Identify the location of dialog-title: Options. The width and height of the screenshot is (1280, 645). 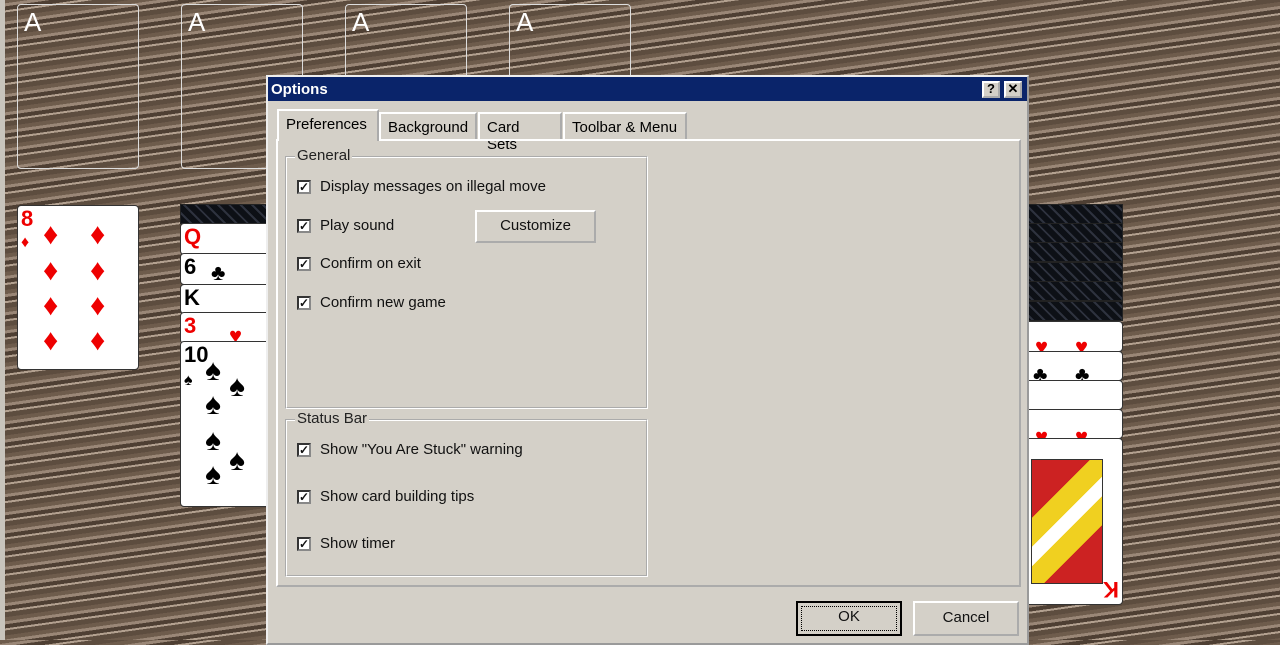
(299, 89).